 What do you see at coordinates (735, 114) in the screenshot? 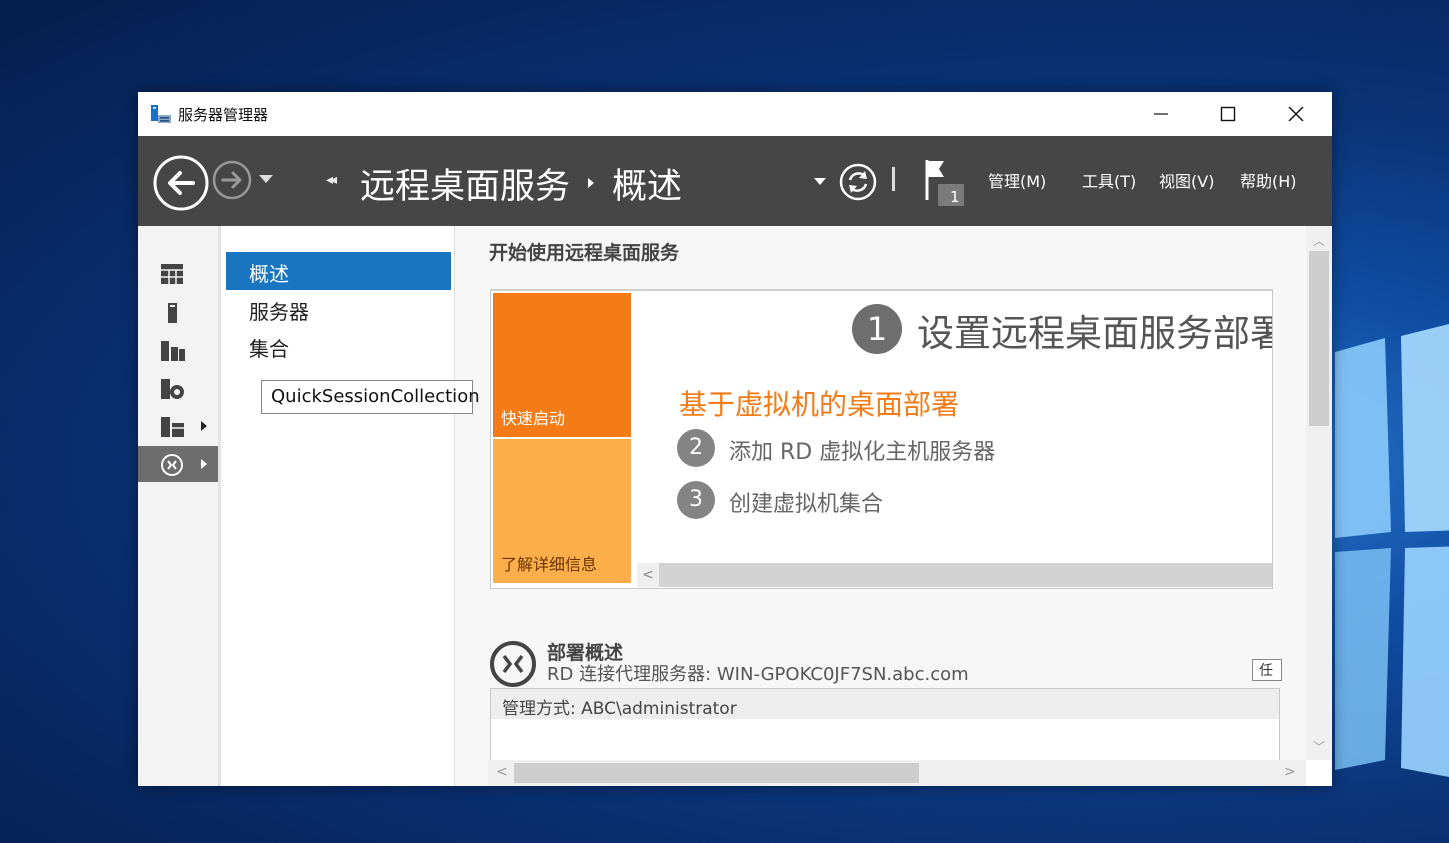
I see `title-bar: 服务器管理器` at bounding box center [735, 114].